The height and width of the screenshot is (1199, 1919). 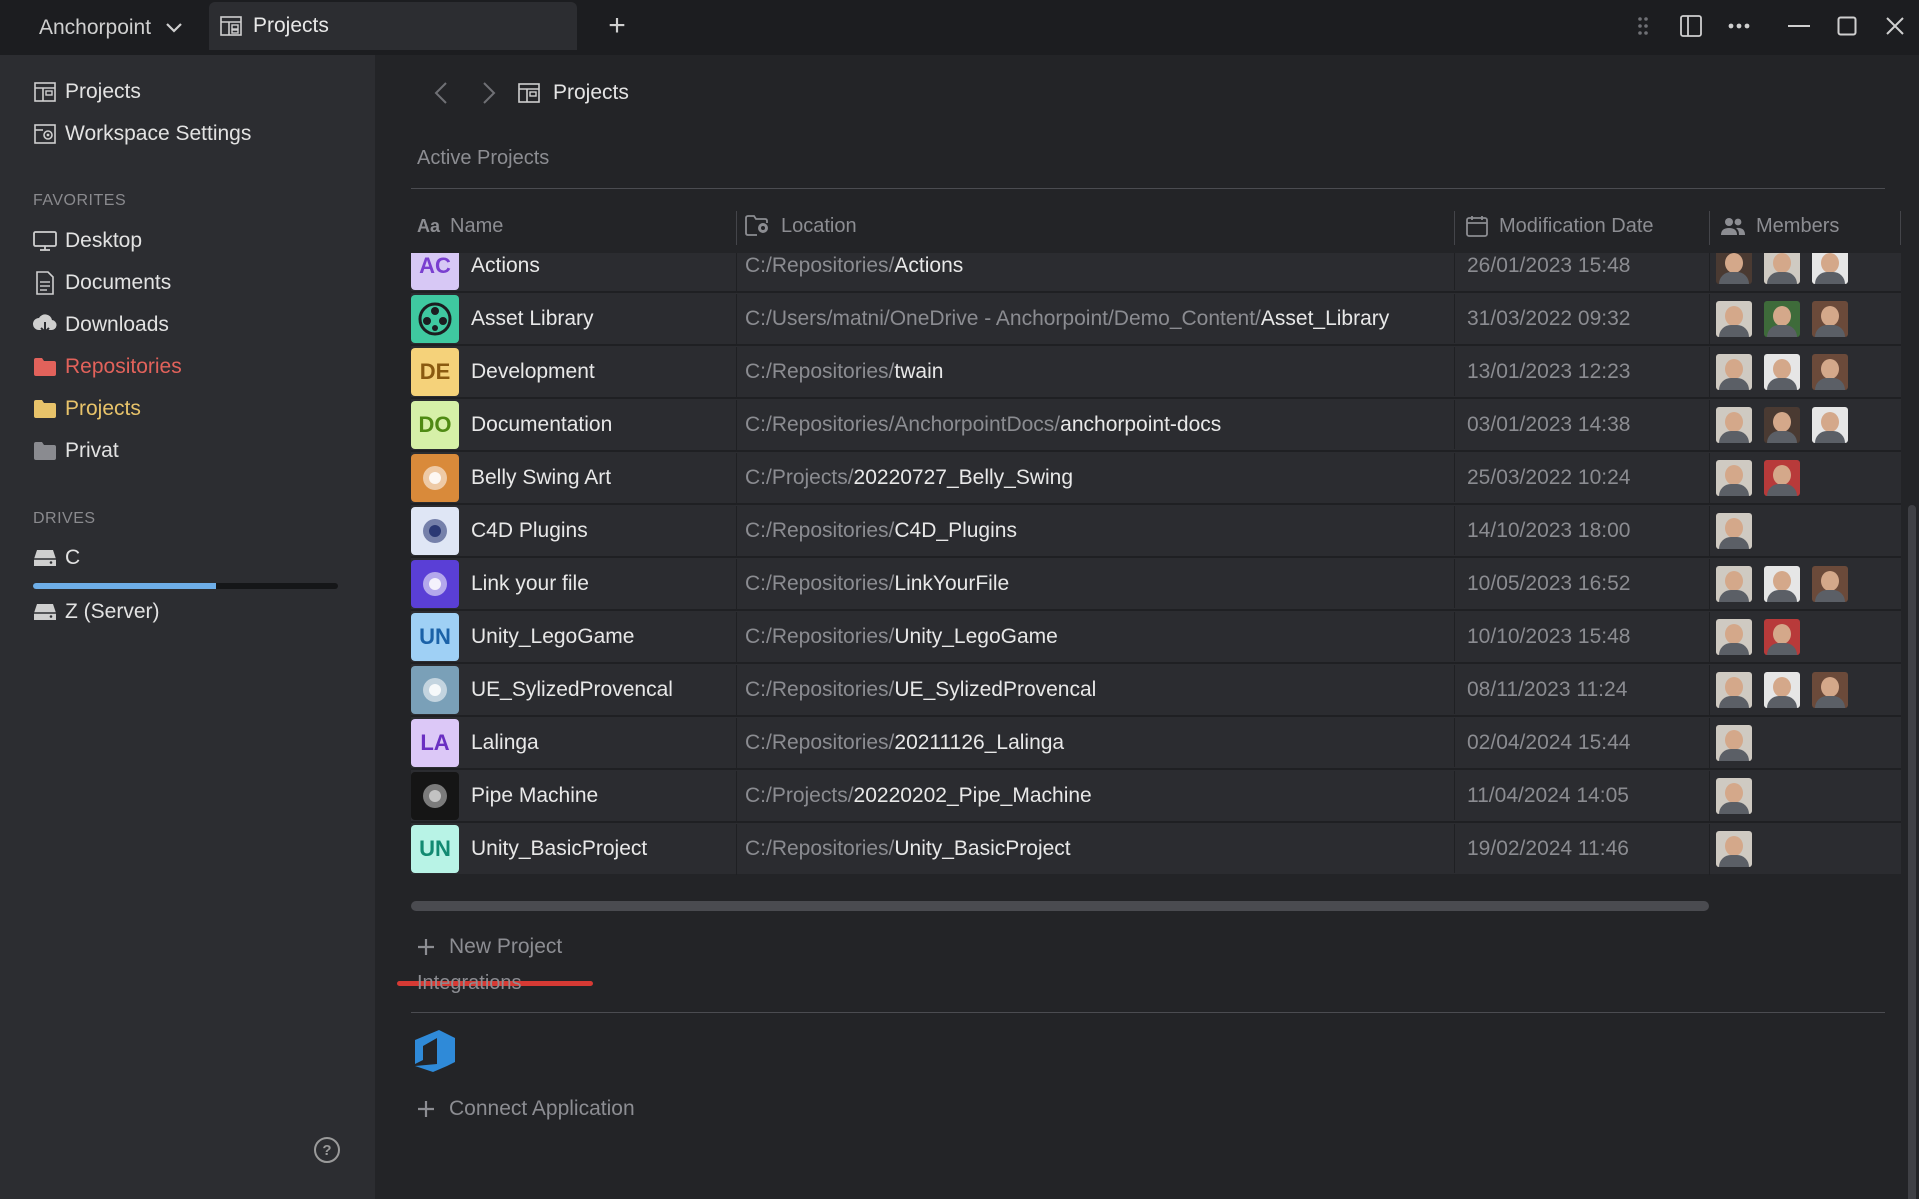 I want to click on tab-projects: Projects, so click(x=393, y=26).